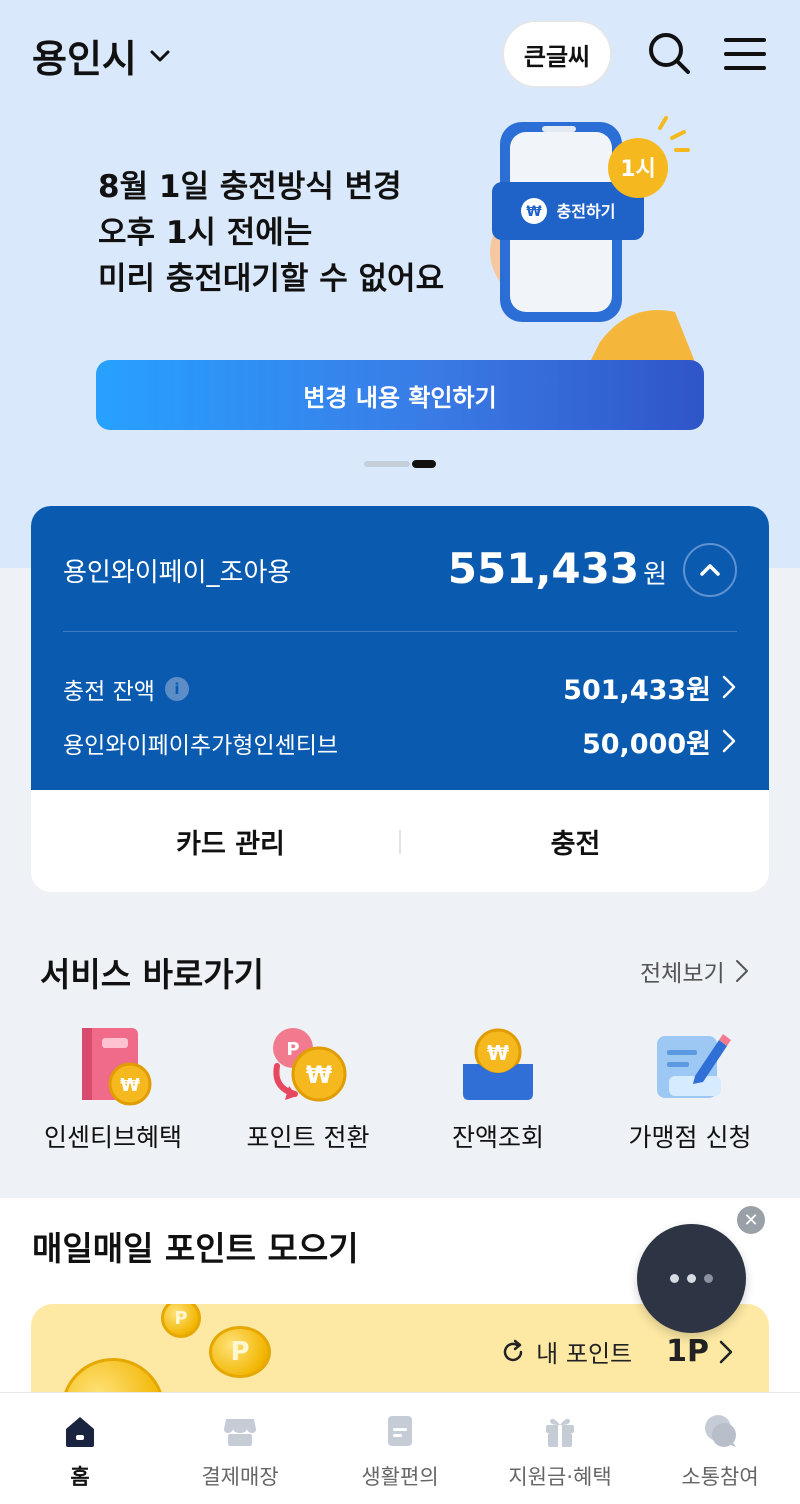 The width and height of the screenshot is (800, 1504). Describe the element at coordinates (400, 740) in the screenshot. I see `incentive-row: 용인와이페이추가형인센티브 50,000원` at that location.